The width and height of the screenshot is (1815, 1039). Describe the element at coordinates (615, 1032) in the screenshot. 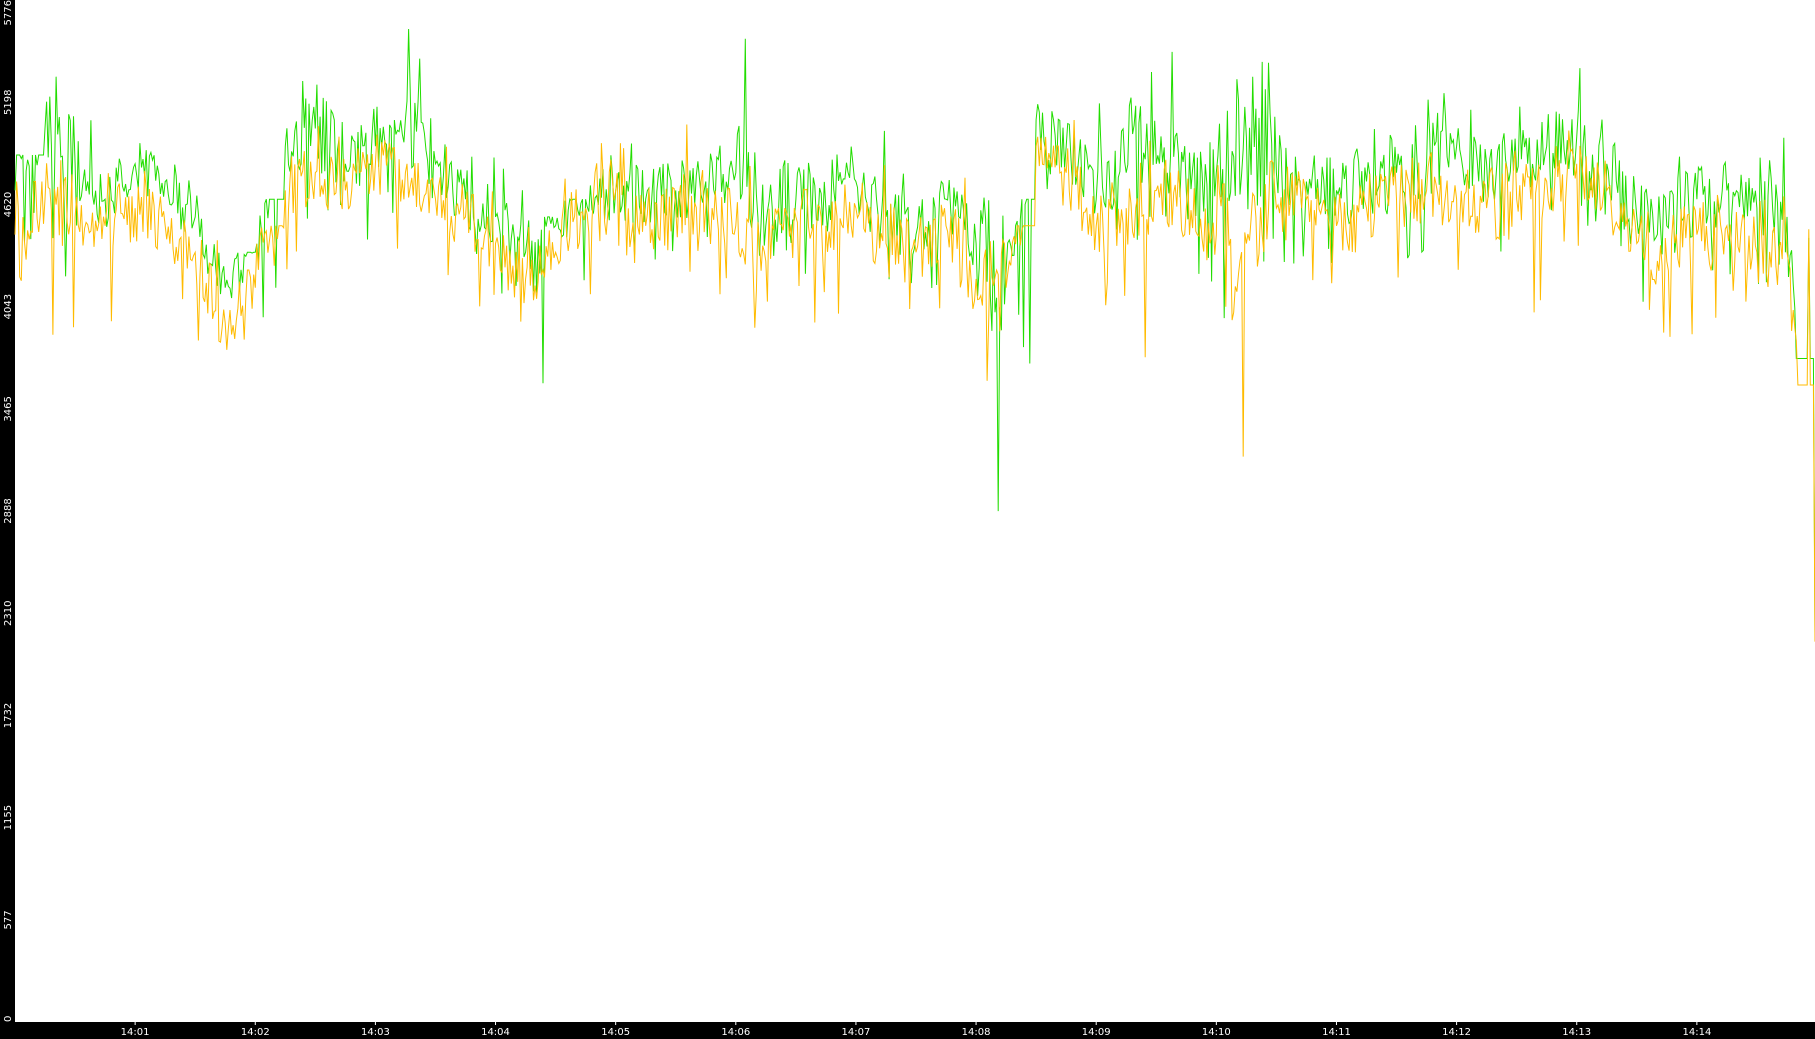

I see `x-tick-label: 14:05` at that location.